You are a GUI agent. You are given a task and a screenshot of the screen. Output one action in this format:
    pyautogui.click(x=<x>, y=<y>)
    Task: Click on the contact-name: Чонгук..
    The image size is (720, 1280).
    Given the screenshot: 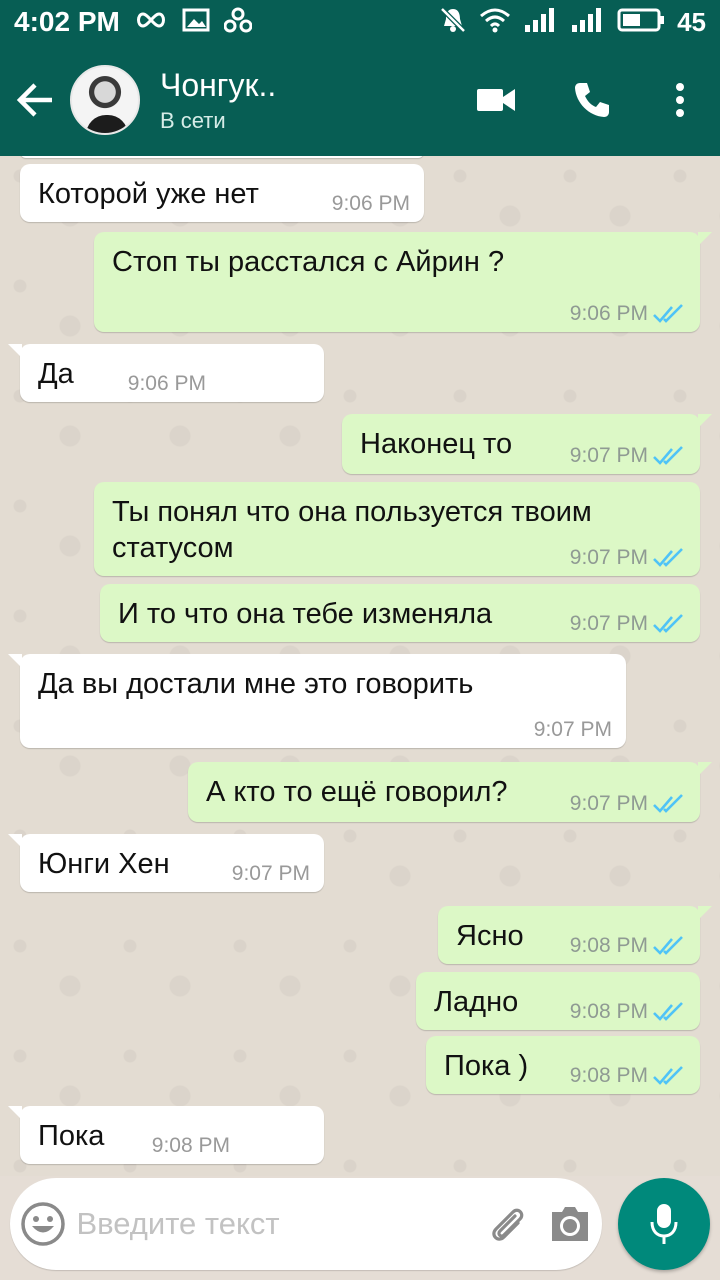 What is the action you would take?
    pyautogui.click(x=218, y=85)
    